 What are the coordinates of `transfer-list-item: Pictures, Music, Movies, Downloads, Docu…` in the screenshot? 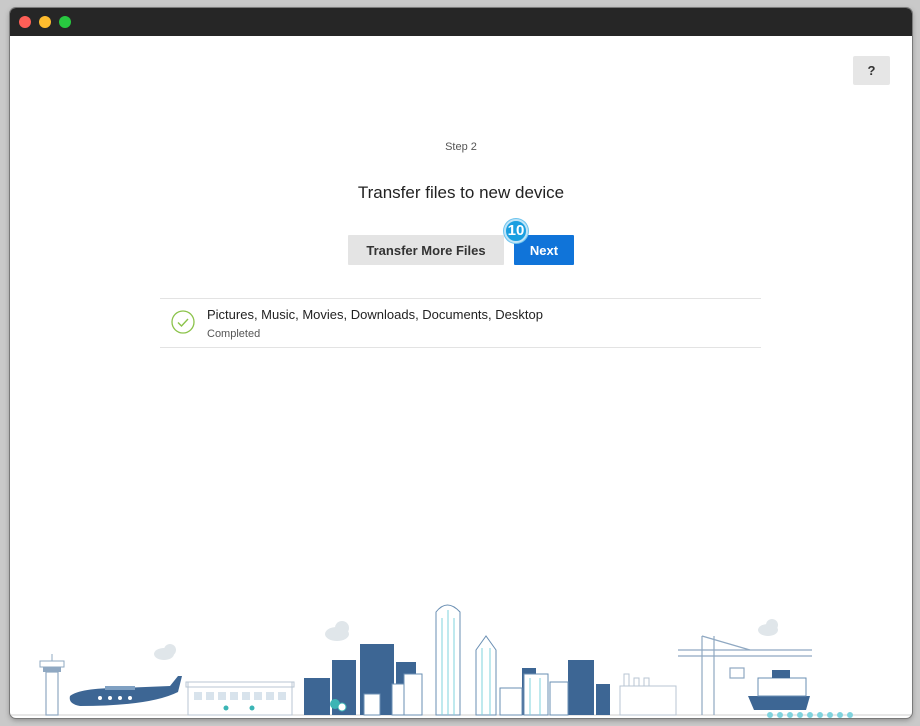 It's located at (460, 323).